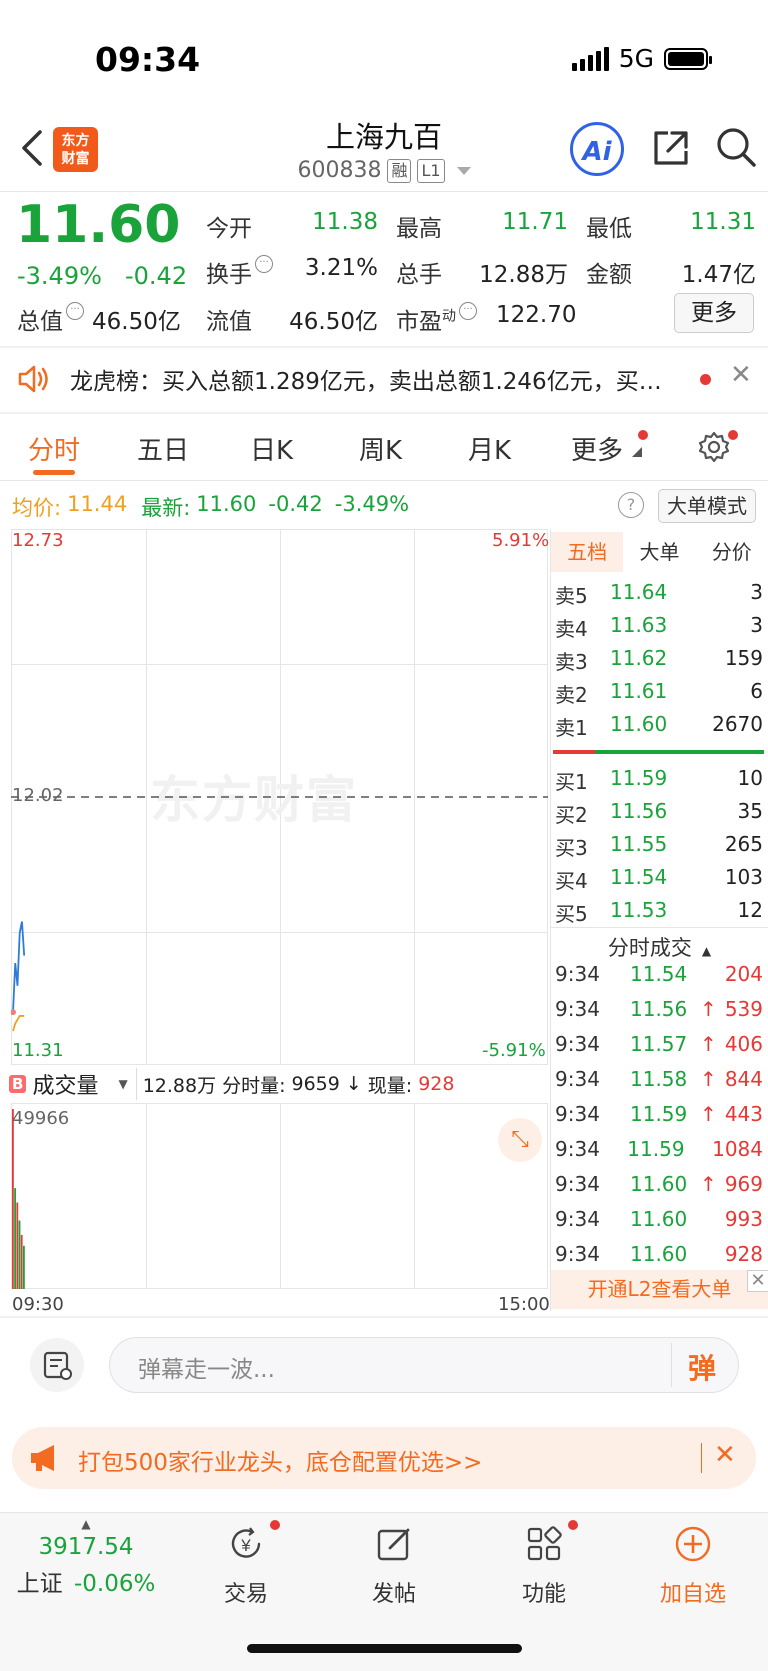 Image resolution: width=768 pixels, height=1671 pixels. Describe the element at coordinates (688, 58) in the screenshot. I see `battery-icon` at that location.